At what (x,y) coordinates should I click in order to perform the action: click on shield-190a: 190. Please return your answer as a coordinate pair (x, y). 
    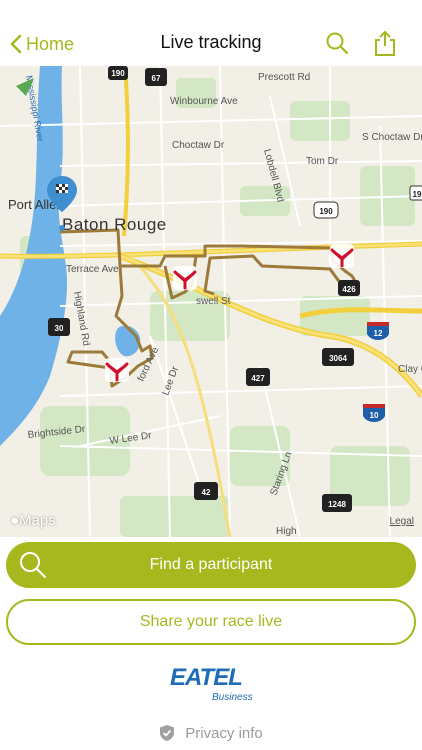
    Looking at the image, I should click on (118, 73).